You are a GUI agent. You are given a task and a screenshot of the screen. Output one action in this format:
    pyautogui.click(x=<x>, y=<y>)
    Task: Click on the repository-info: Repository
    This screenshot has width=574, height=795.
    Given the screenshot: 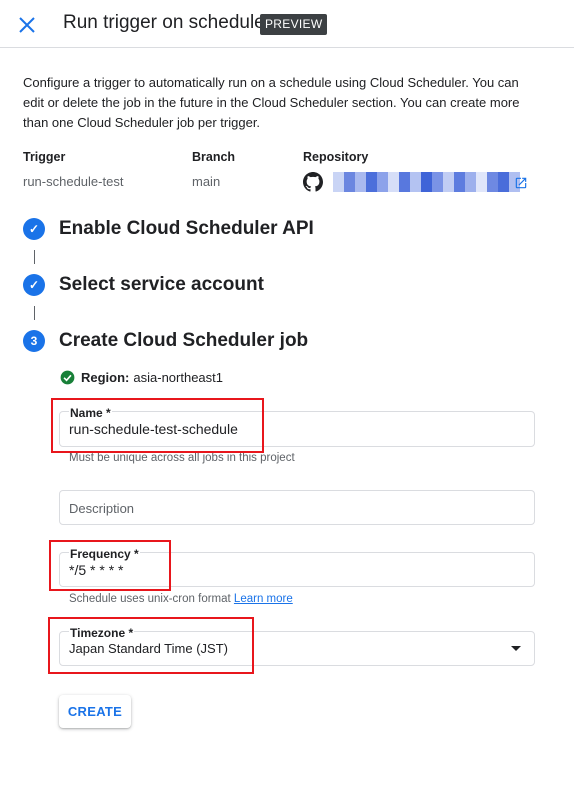 What is the action you would take?
    pyautogui.click(x=335, y=157)
    